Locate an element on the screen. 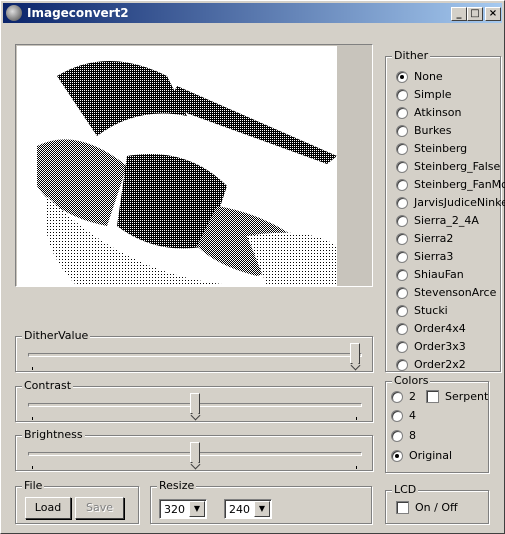 The width and height of the screenshot is (505, 534). colors-legend: Colors is located at coordinates (411, 380).